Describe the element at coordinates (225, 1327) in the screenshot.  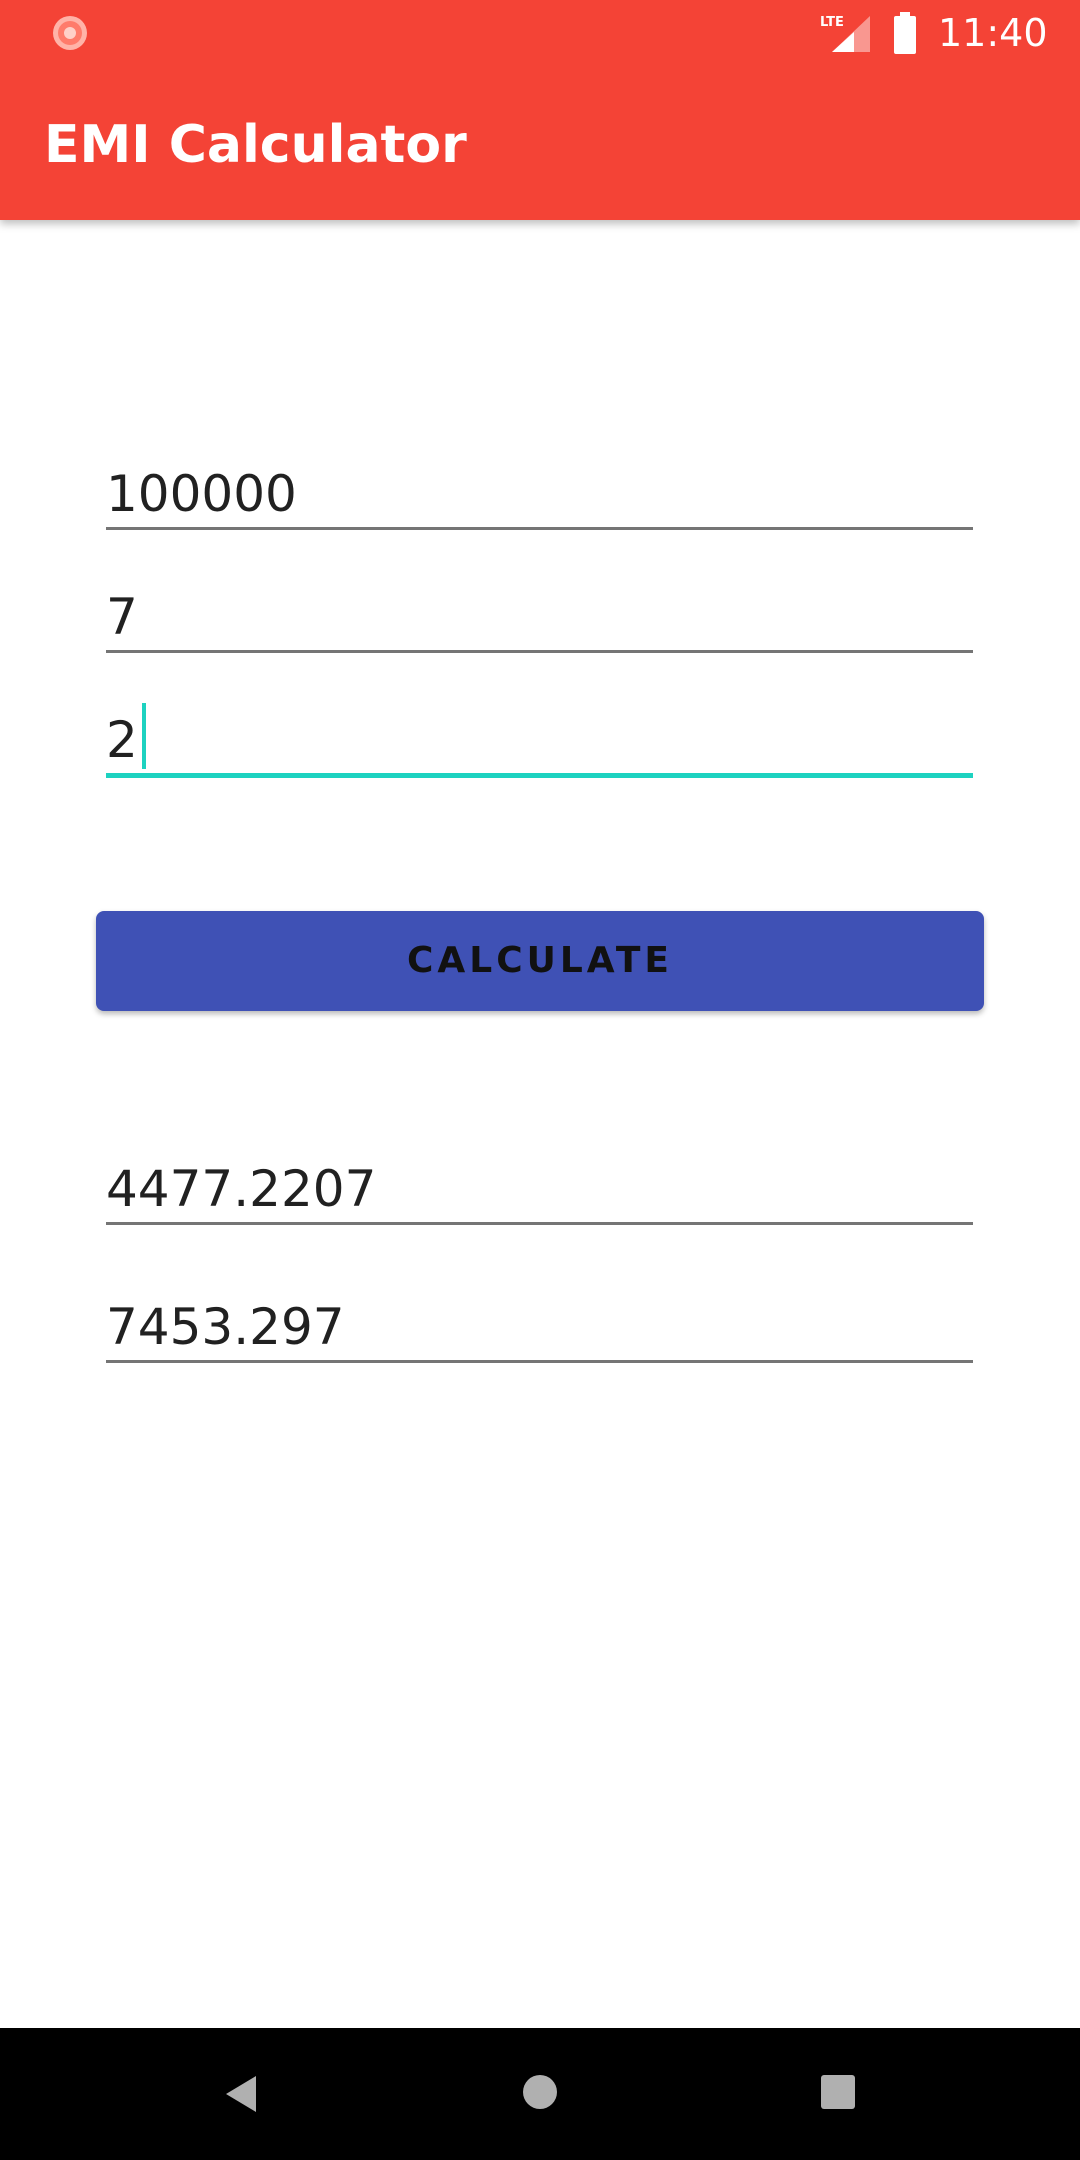
I see `total-interest-result-value: 7453.297` at that location.